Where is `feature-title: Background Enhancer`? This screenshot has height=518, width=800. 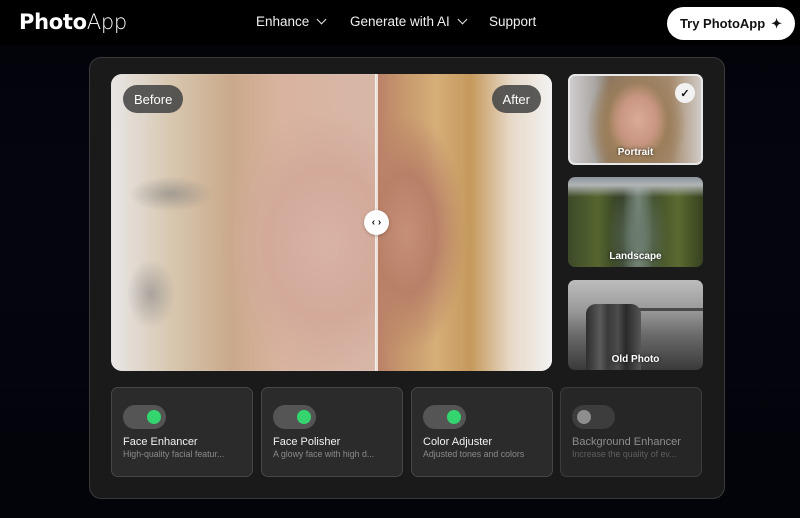
feature-title: Background Enhancer is located at coordinates (626, 442).